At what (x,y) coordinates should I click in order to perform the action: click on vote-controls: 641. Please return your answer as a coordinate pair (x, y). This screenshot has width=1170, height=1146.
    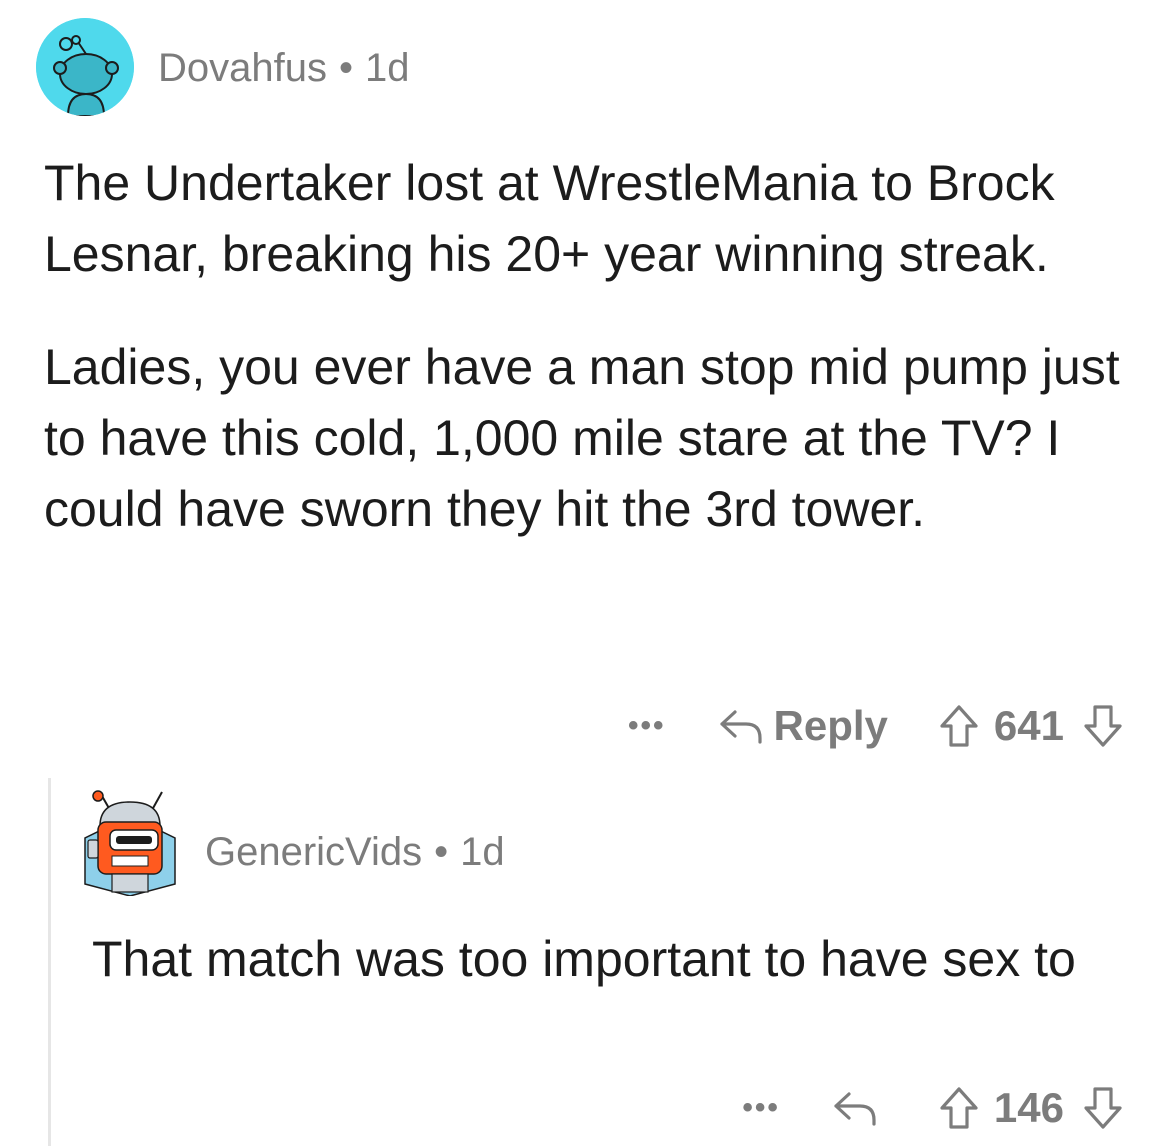
    Looking at the image, I should click on (1031, 726).